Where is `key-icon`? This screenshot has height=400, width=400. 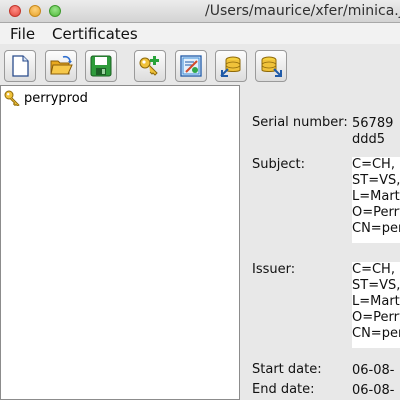
key-icon is located at coordinates (12, 98).